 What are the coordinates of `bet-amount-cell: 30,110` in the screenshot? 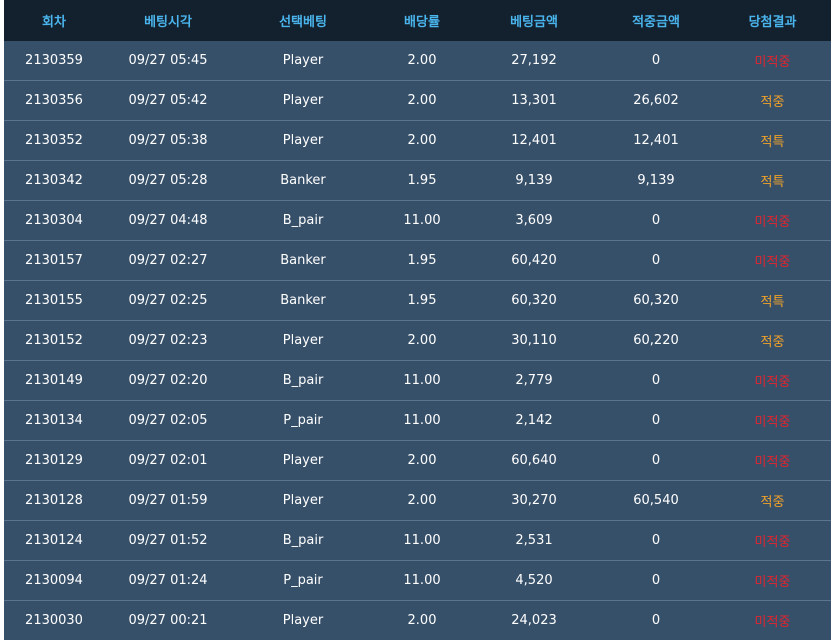 It's located at (534, 340).